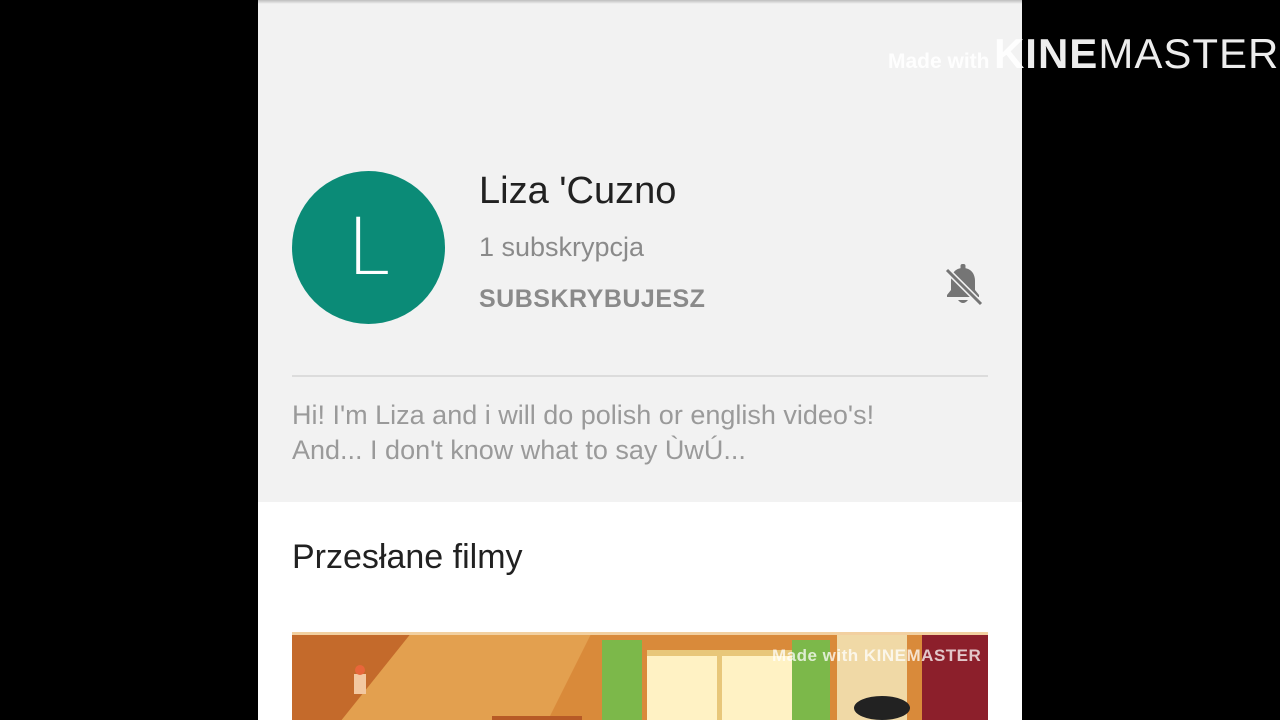 Image resolution: width=1280 pixels, height=720 pixels. What do you see at coordinates (640, 2) in the screenshot?
I see `status-bar-shadow` at bounding box center [640, 2].